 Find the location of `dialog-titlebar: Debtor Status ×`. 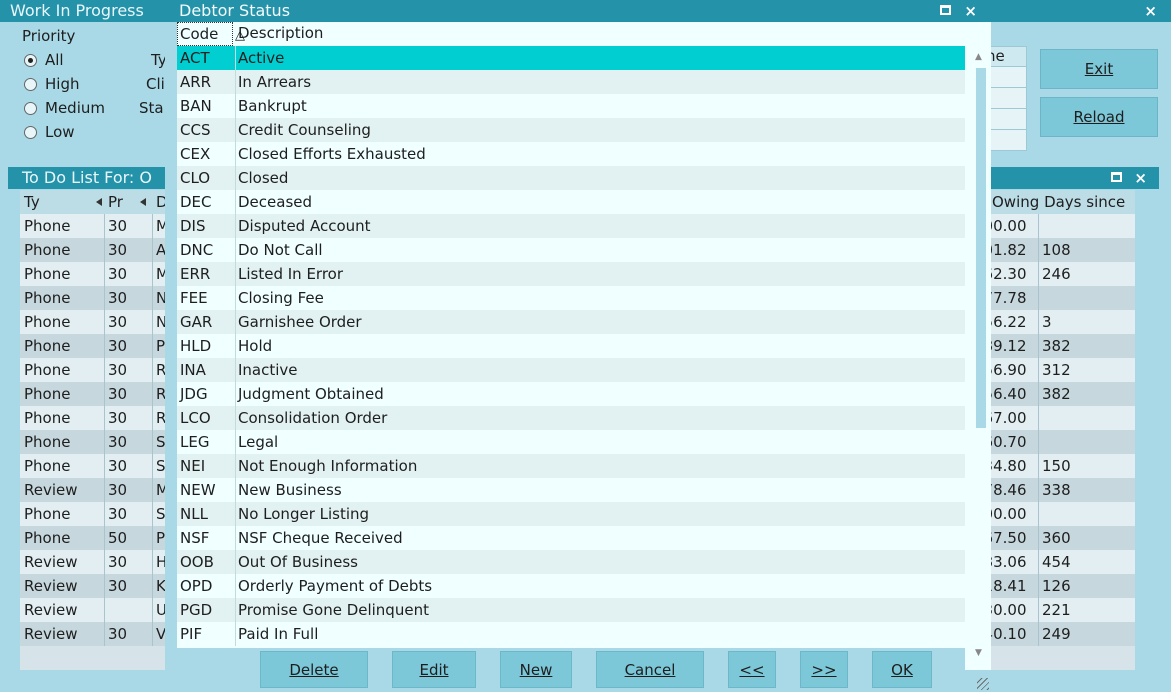

dialog-titlebar: Debtor Status × is located at coordinates (578, 11).